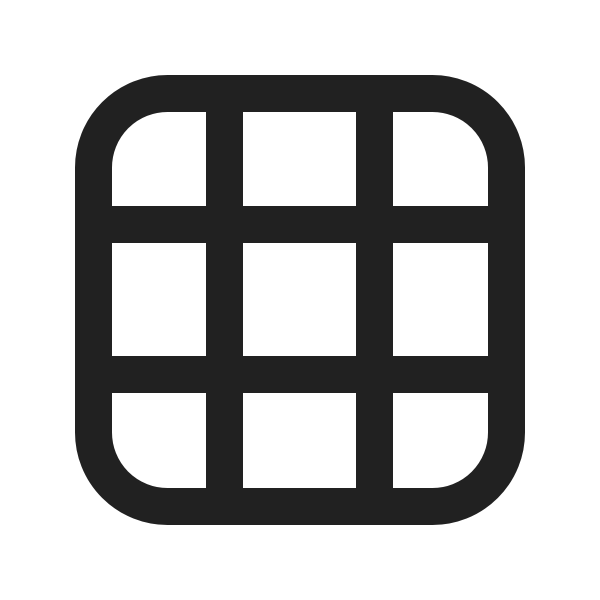 The height and width of the screenshot is (600, 600). Describe the element at coordinates (300, 224) in the screenshot. I see `grid-divider-horizontal-top` at that location.